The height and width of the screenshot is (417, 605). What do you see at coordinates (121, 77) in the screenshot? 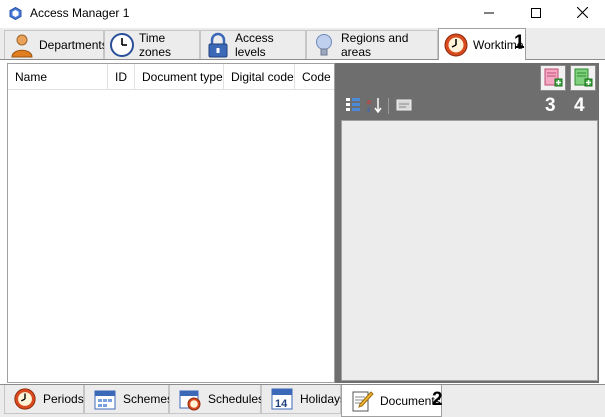
I see `column-header-id: ID` at bounding box center [121, 77].